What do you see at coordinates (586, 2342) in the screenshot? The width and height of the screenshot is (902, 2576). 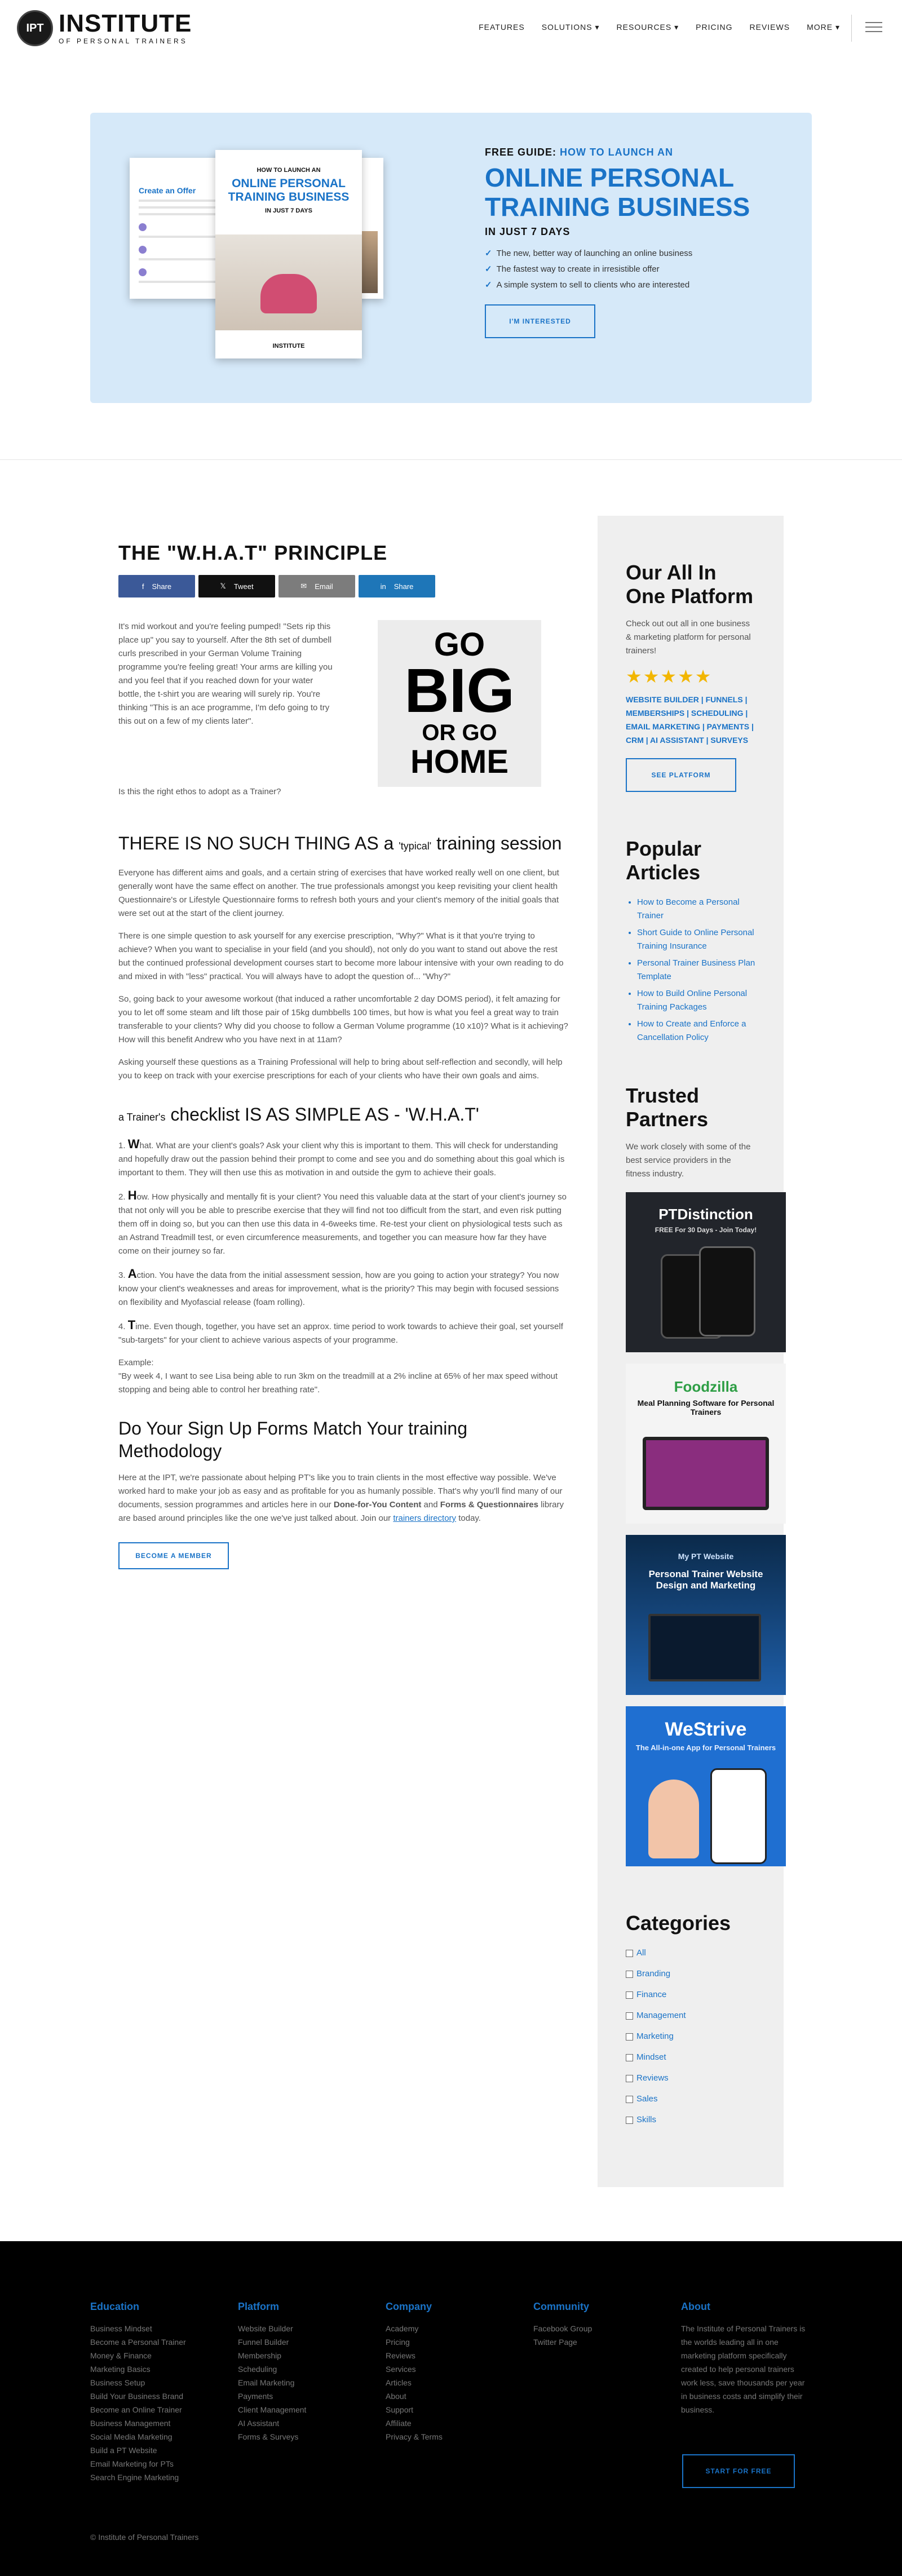 I see `footer-link: Twitter Page` at bounding box center [586, 2342].